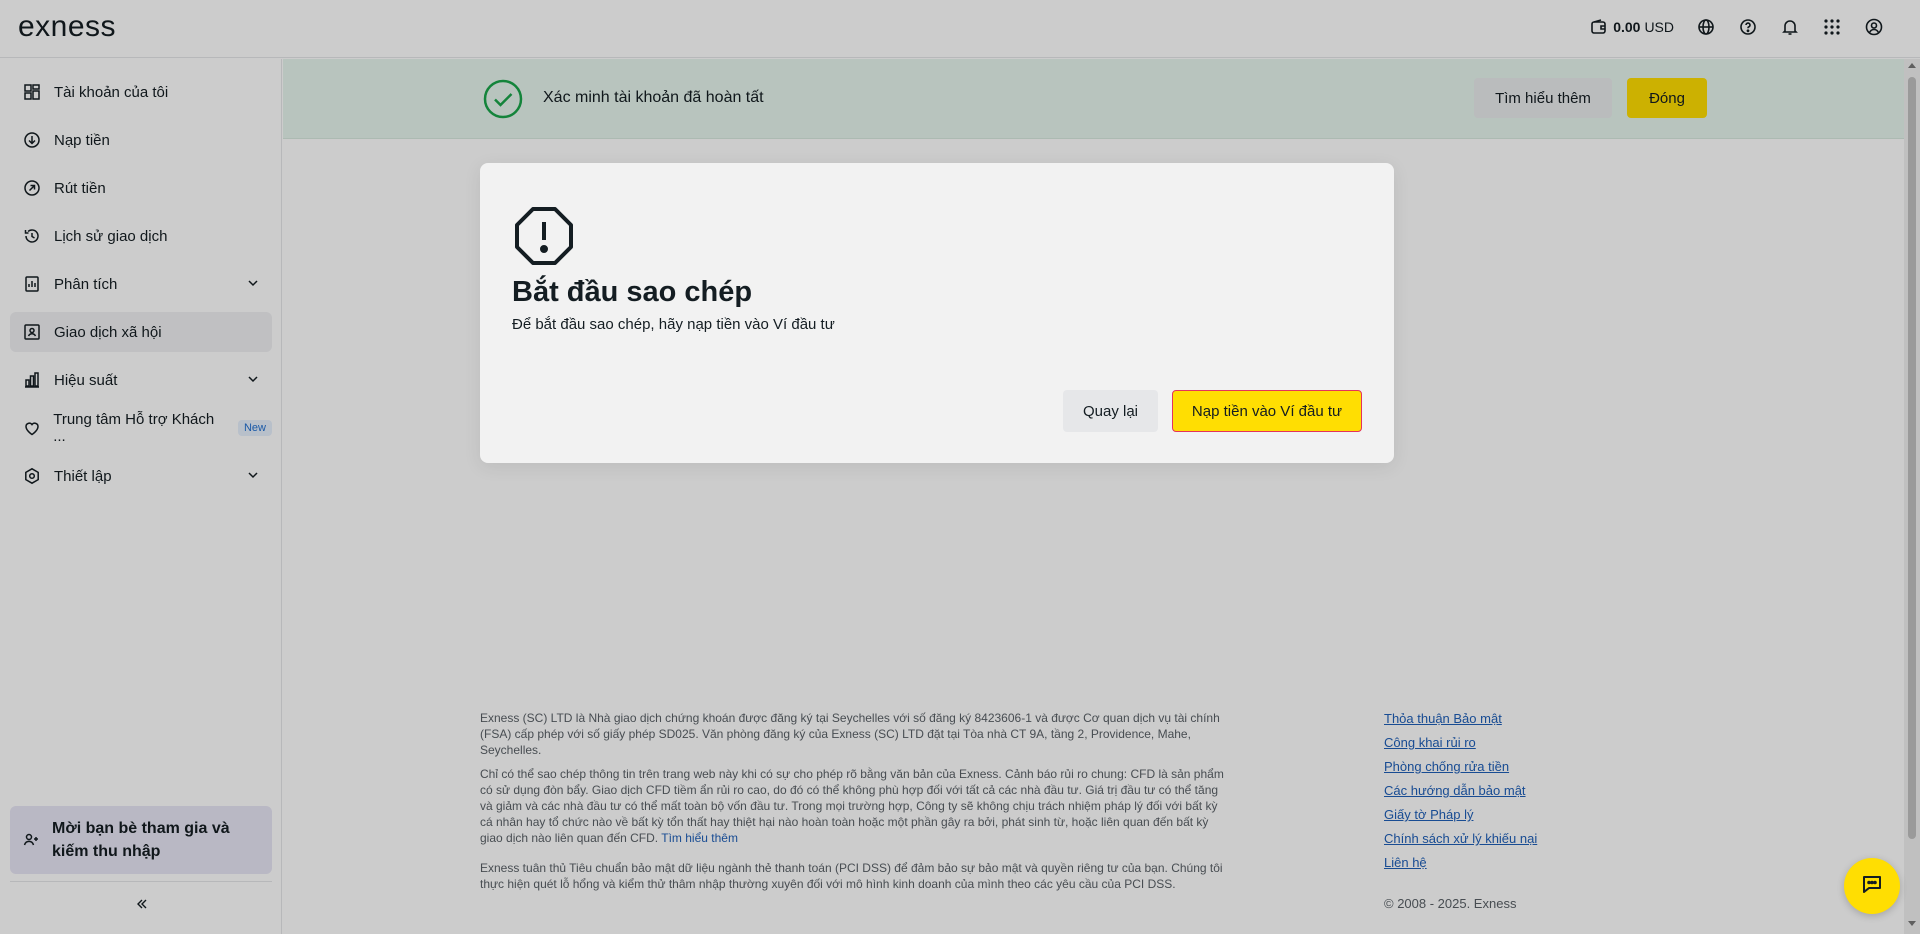 This screenshot has width=1920, height=934. I want to click on chat-icon, so click(1872, 886).